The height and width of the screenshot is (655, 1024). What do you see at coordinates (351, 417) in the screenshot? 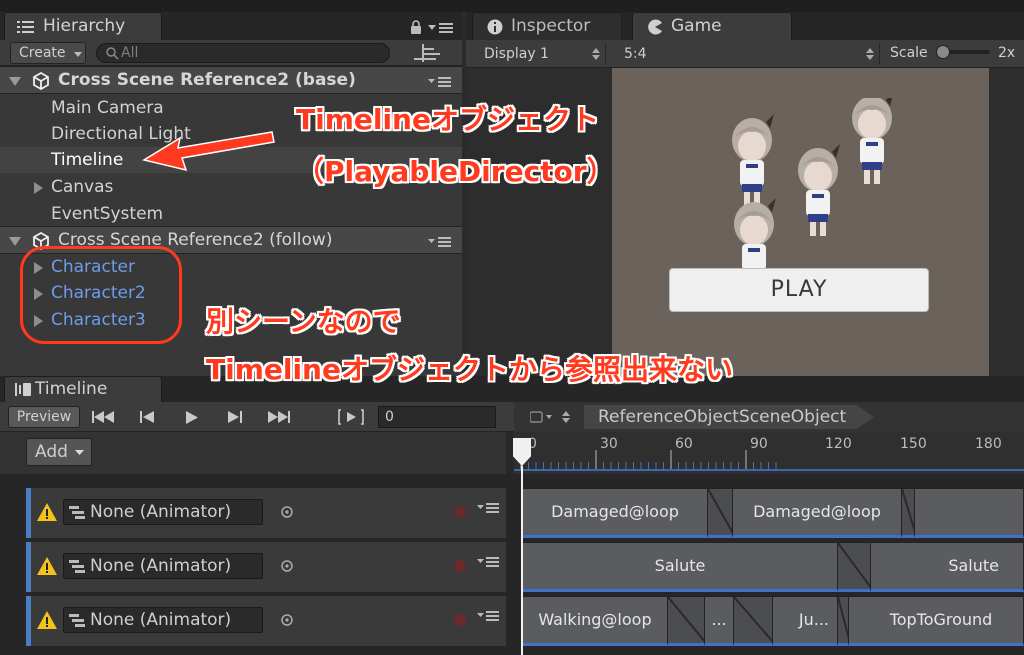
I see `play-range-icon` at bounding box center [351, 417].